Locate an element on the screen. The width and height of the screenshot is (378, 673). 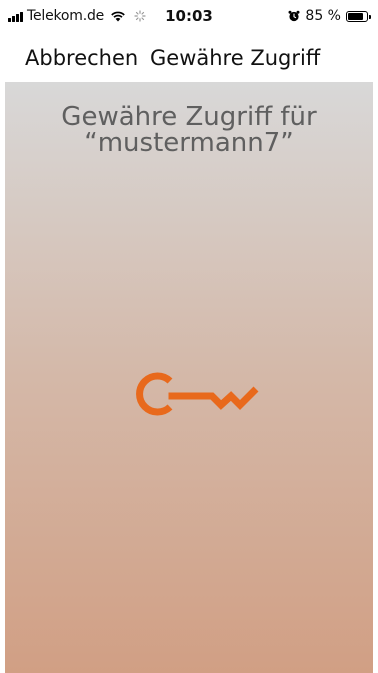
battery-fill is located at coordinates (356, 16).